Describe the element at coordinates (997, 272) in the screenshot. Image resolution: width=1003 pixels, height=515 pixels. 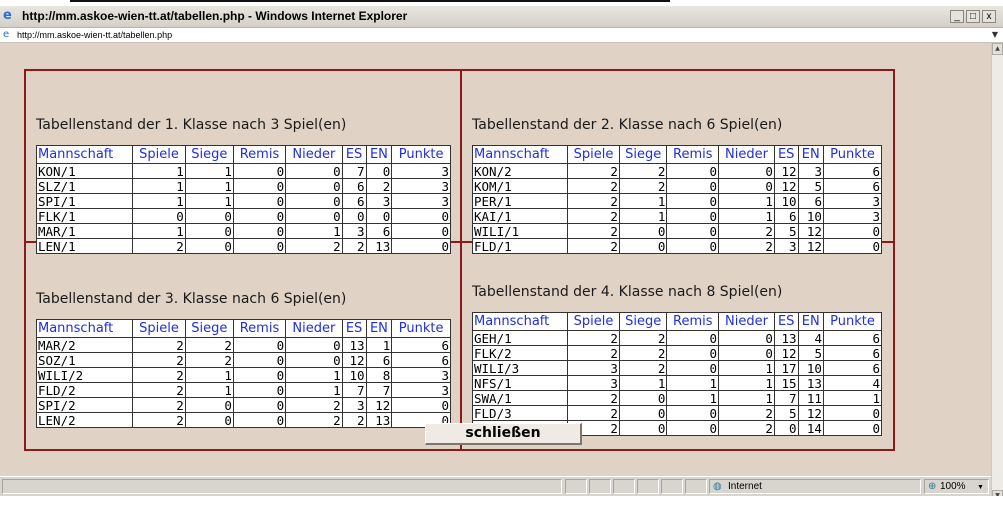
I see `vertical-scrollbar: ▲ ▼` at that location.